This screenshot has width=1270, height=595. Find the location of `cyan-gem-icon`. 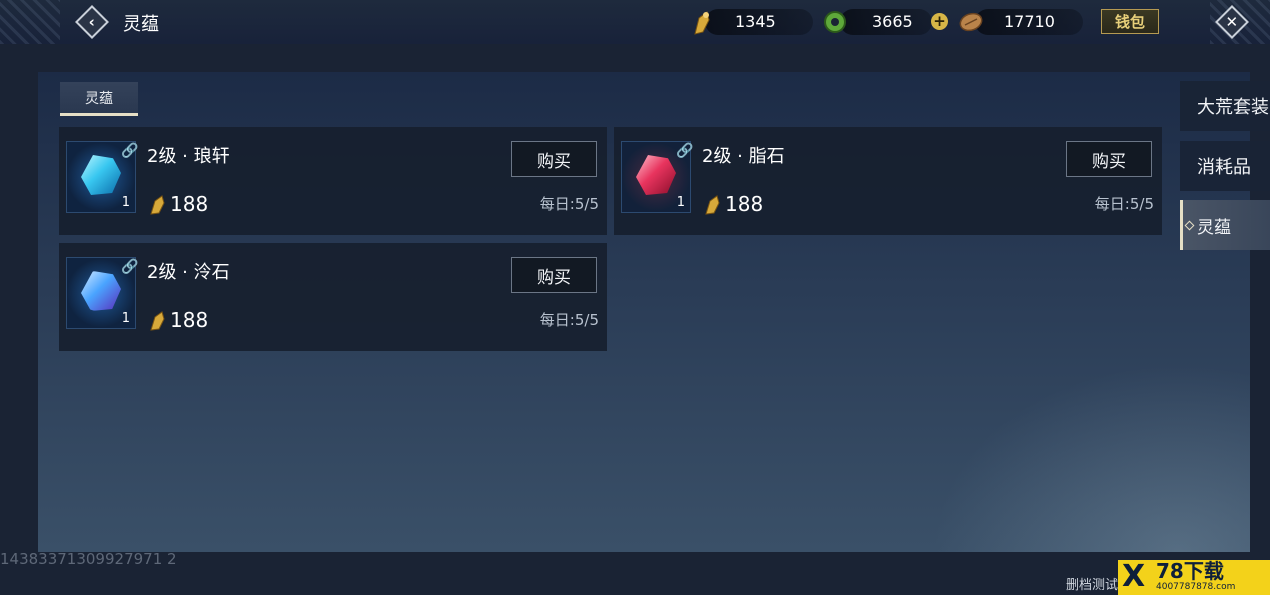

cyan-gem-icon is located at coordinates (101, 175).